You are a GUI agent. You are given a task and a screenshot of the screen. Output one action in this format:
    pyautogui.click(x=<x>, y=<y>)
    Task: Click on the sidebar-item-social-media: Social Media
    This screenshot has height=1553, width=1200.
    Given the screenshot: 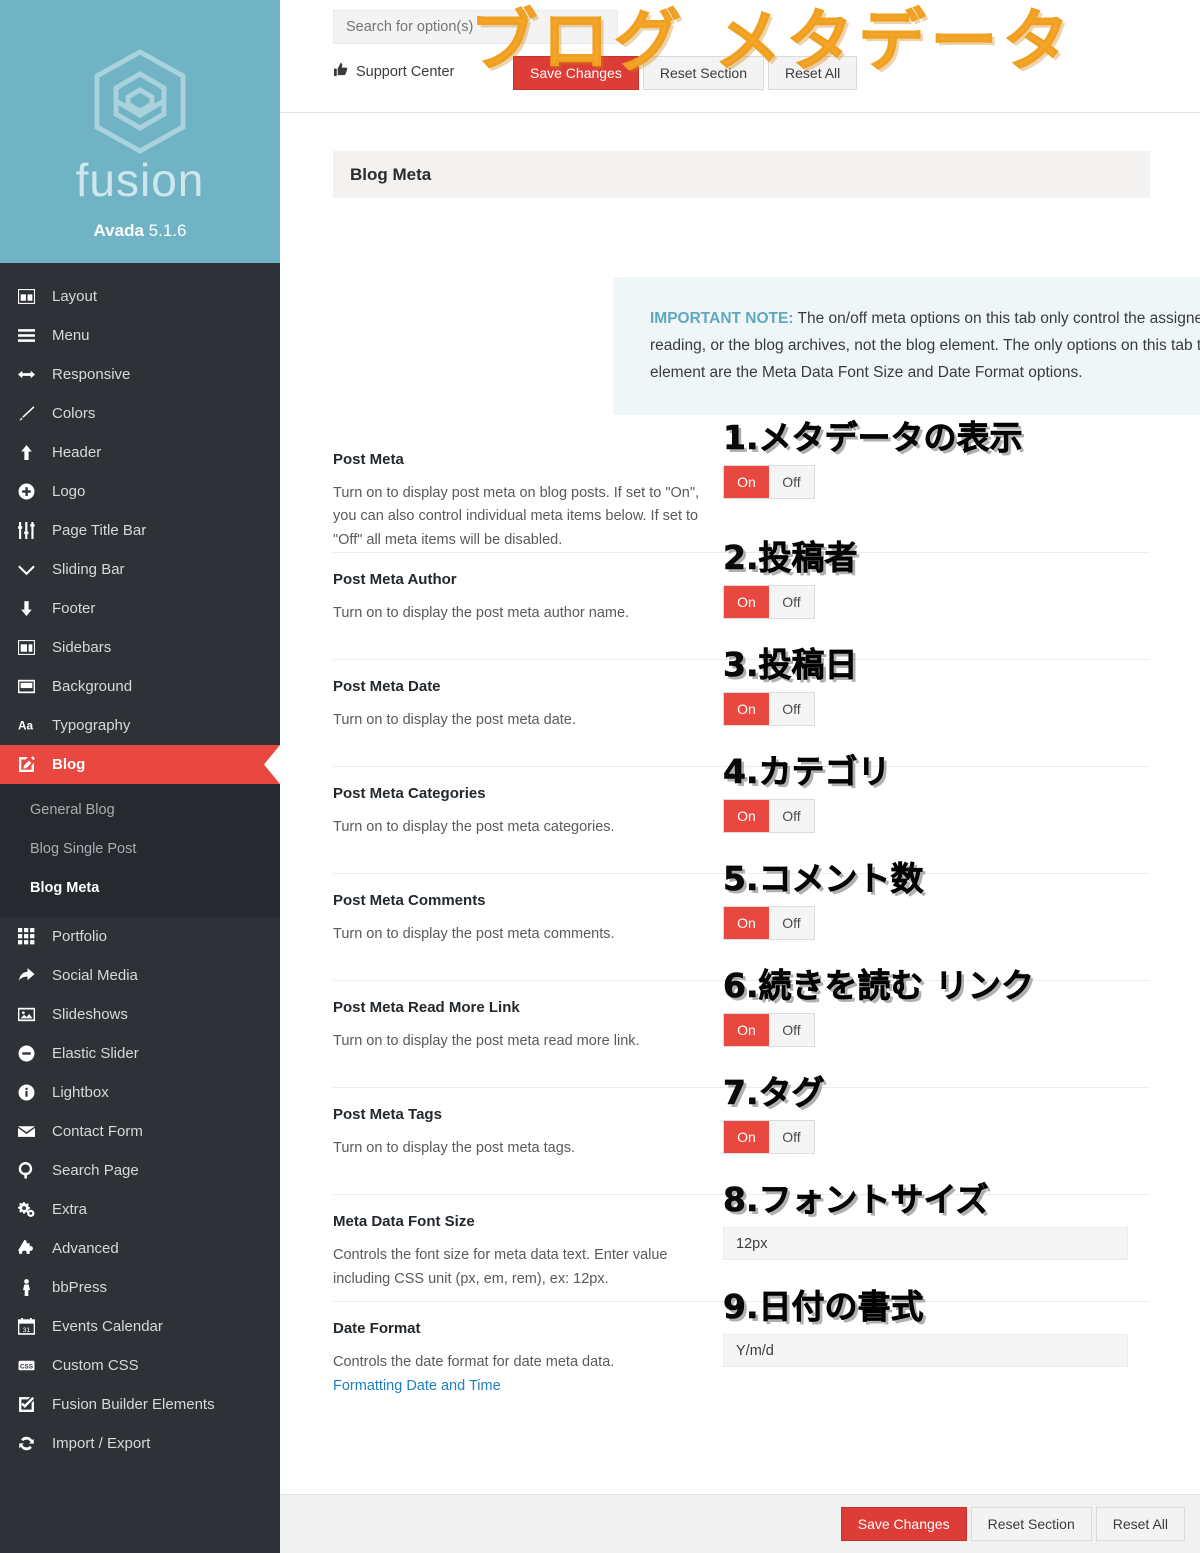 What is the action you would take?
    pyautogui.click(x=140, y=975)
    